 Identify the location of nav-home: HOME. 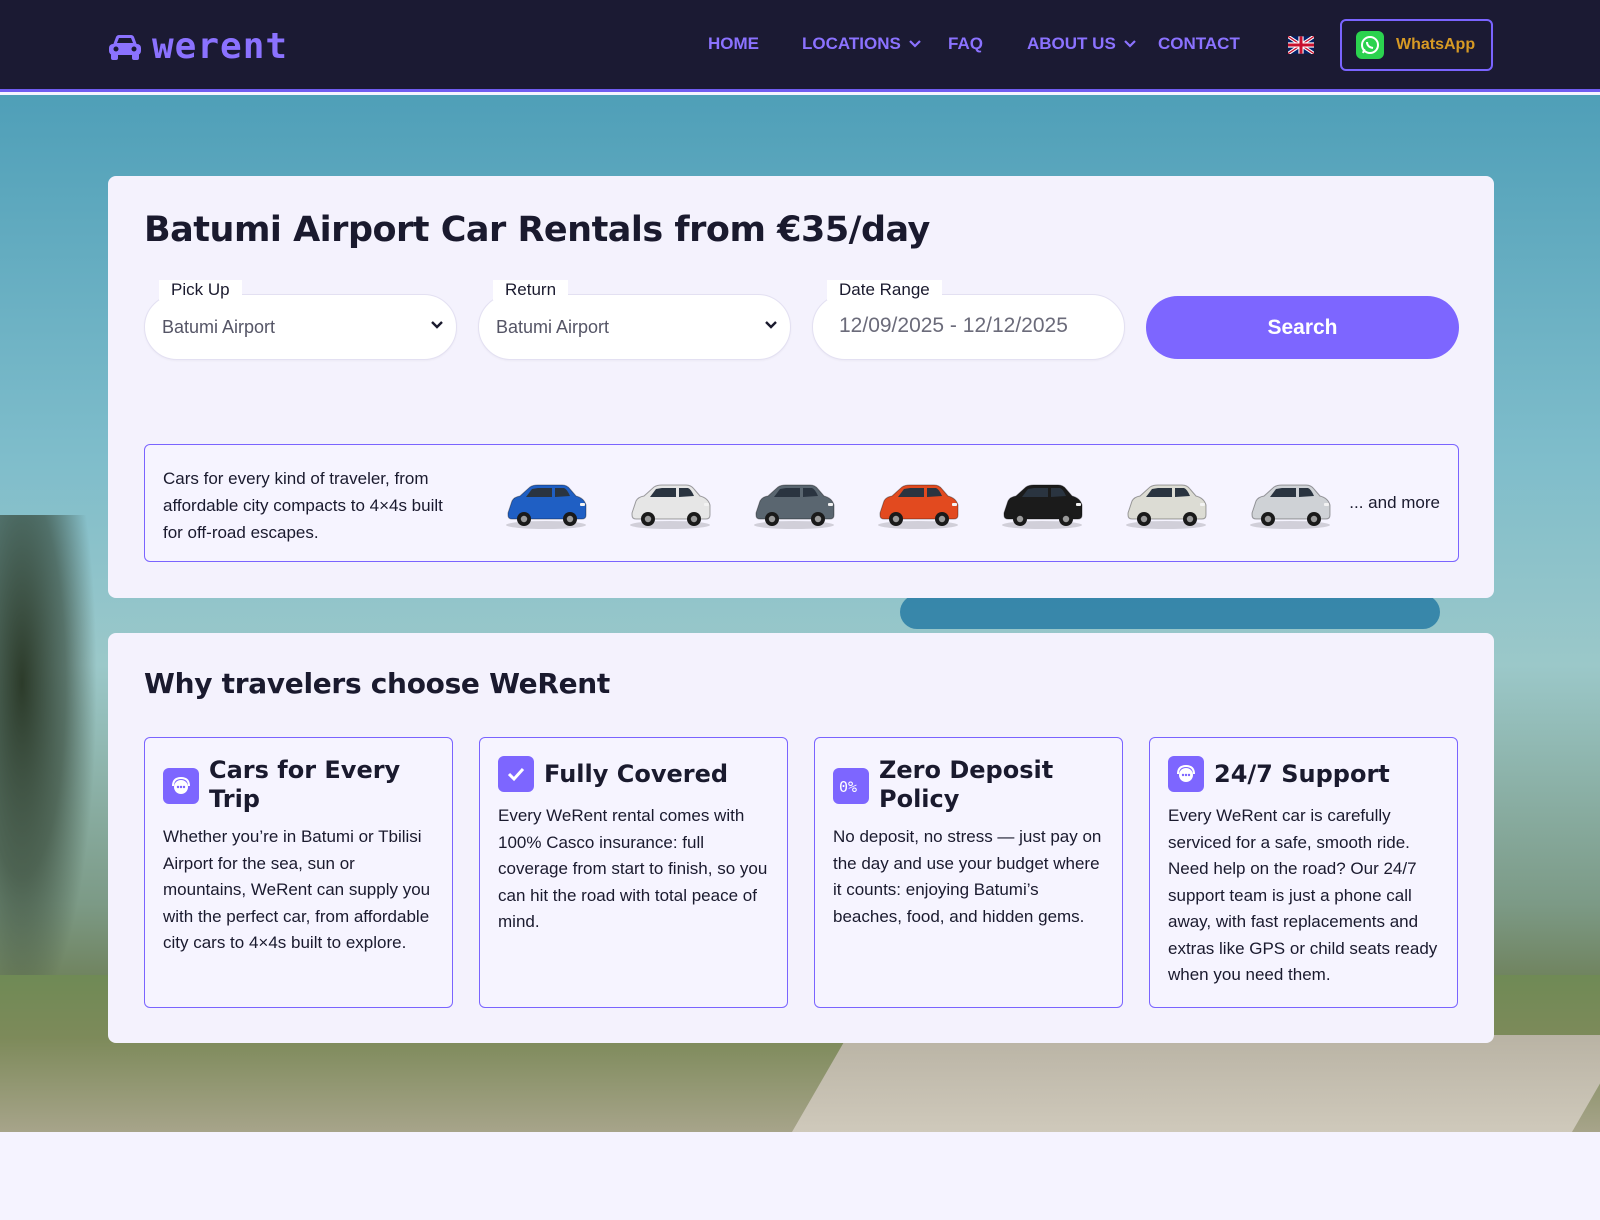
(733, 44).